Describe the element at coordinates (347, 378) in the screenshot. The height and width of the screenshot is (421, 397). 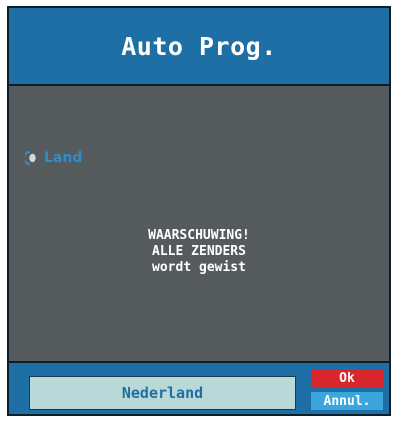
I see `ok-button: Ok` at that location.